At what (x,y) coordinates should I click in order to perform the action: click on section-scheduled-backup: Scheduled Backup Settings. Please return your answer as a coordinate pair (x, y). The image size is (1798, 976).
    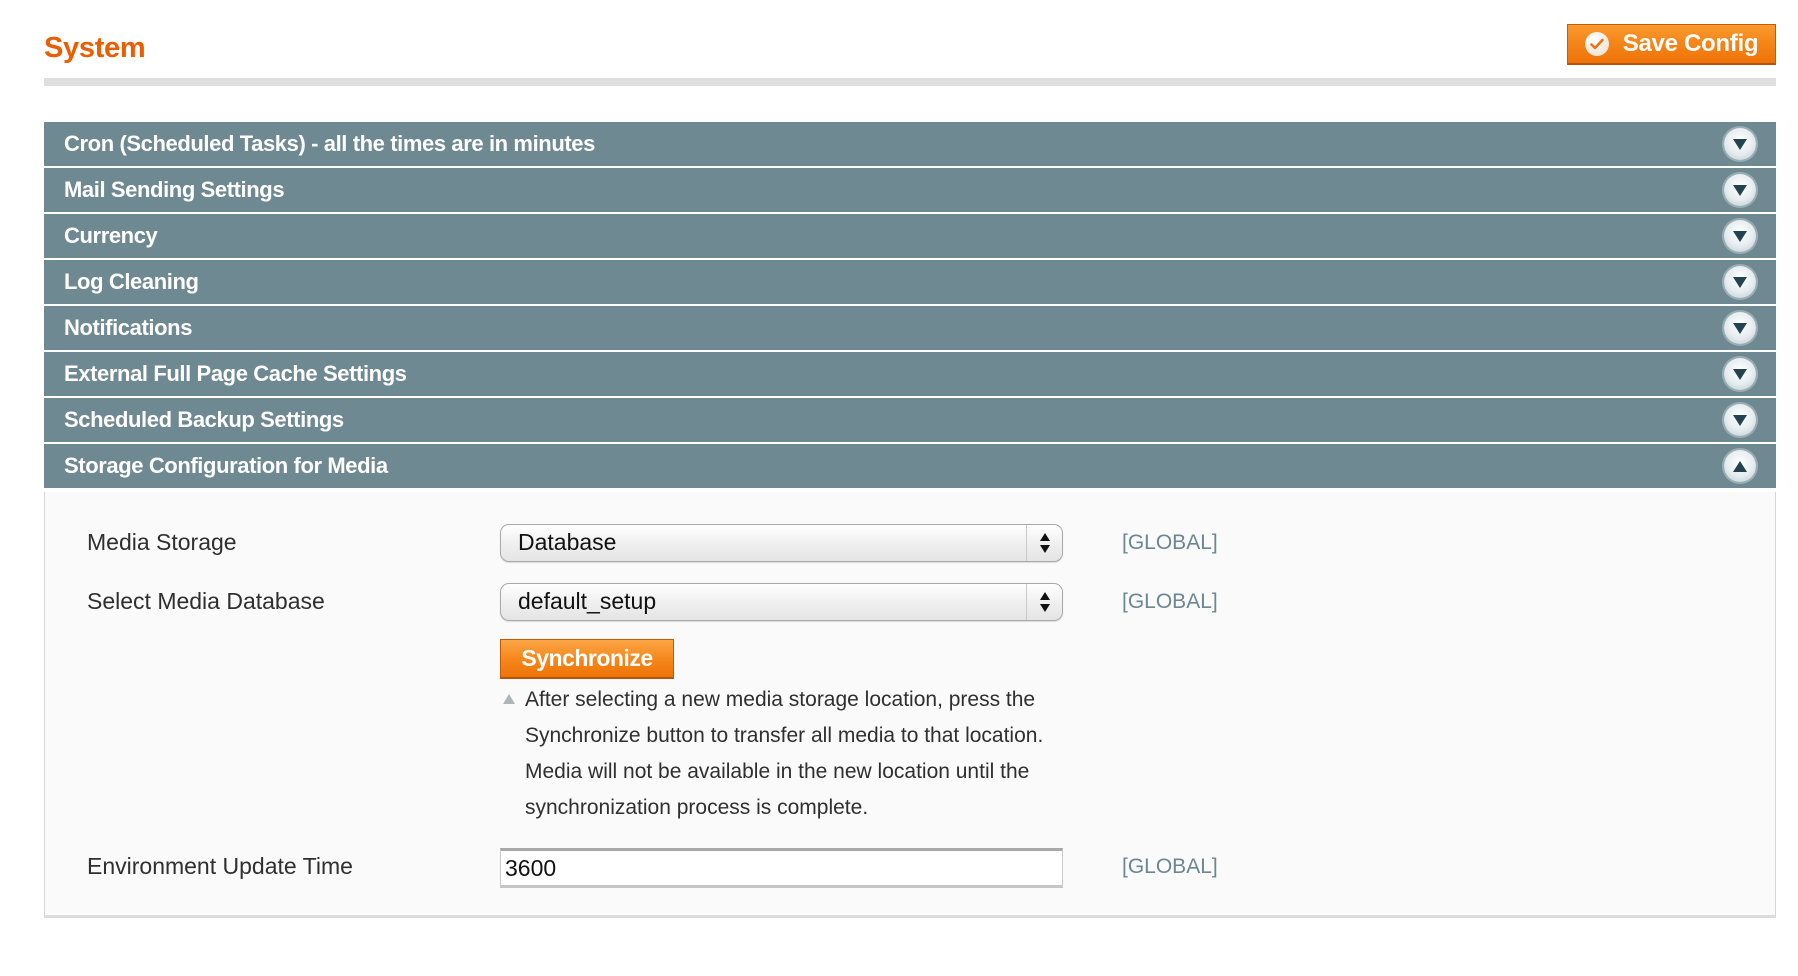
    Looking at the image, I should click on (910, 420).